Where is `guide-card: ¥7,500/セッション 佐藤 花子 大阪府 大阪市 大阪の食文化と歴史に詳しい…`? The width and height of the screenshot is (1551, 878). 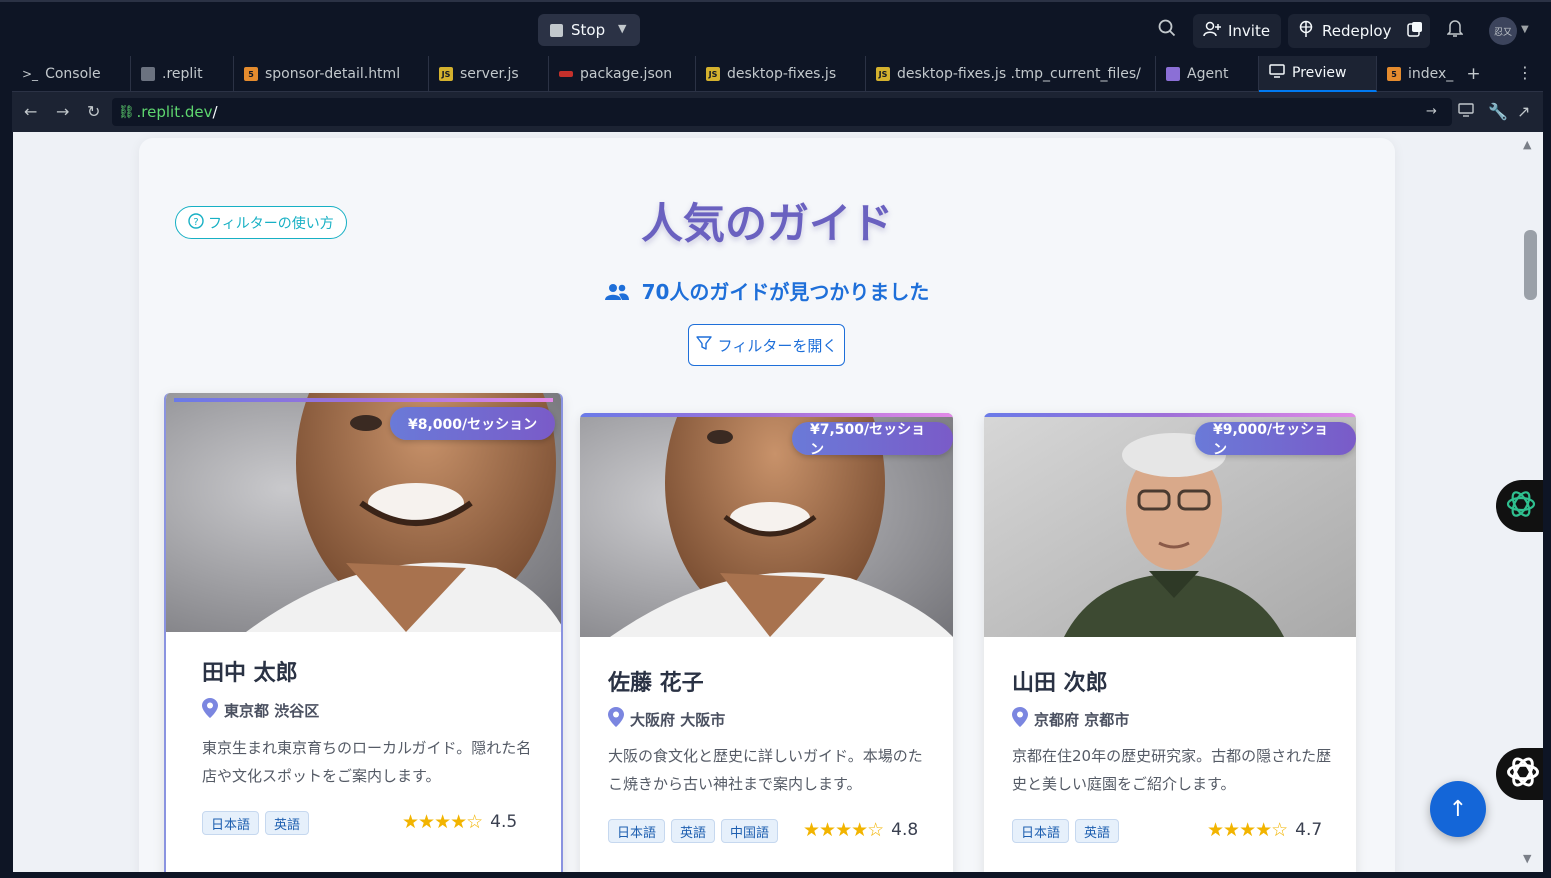 guide-card: ¥7,500/セッション 佐藤 花子 大阪府 大阪市 大阪の食文化と歴史に詳しい… is located at coordinates (766, 642).